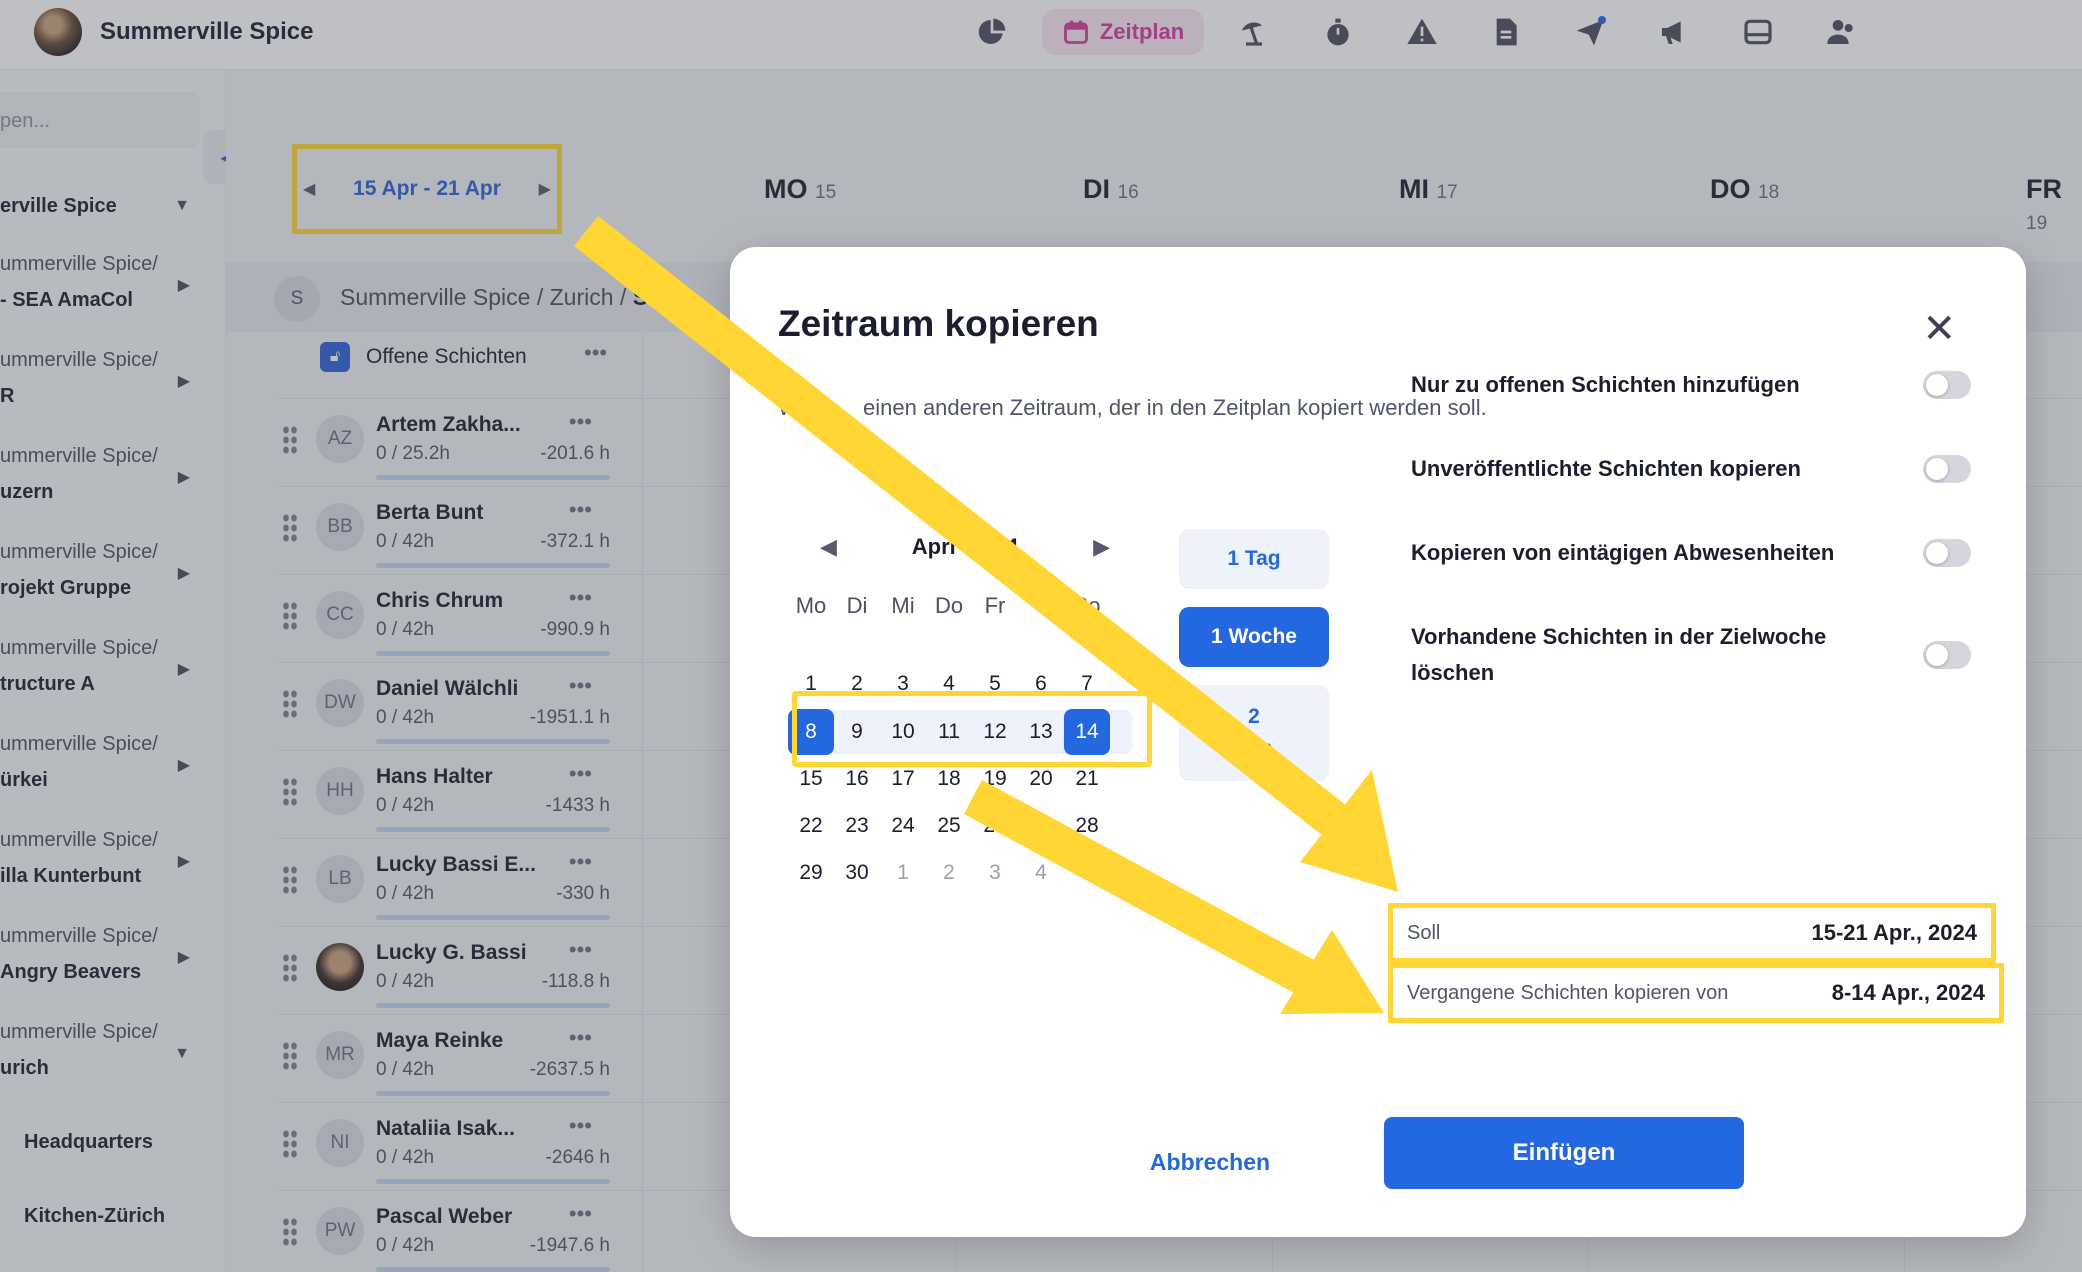 This screenshot has height=1272, width=2082. I want to click on calendar-day-next-month: 1, so click(903, 873).